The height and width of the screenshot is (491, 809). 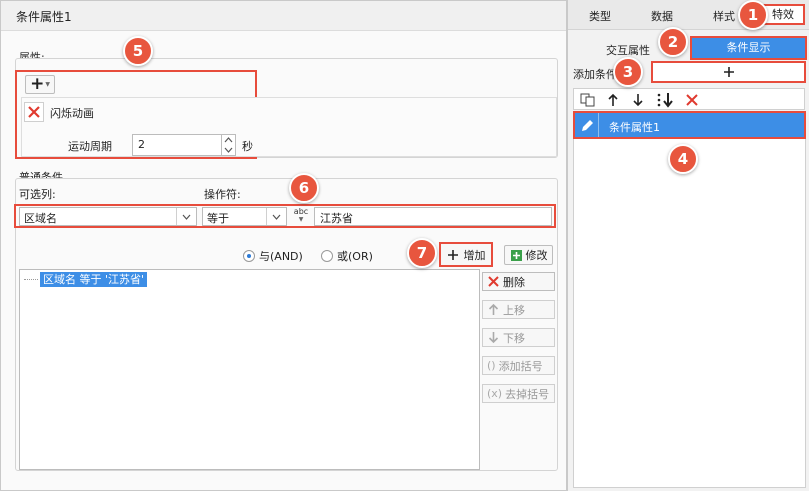 I want to click on remove-bracket-button: (x) 去掉括号, so click(x=518, y=393).